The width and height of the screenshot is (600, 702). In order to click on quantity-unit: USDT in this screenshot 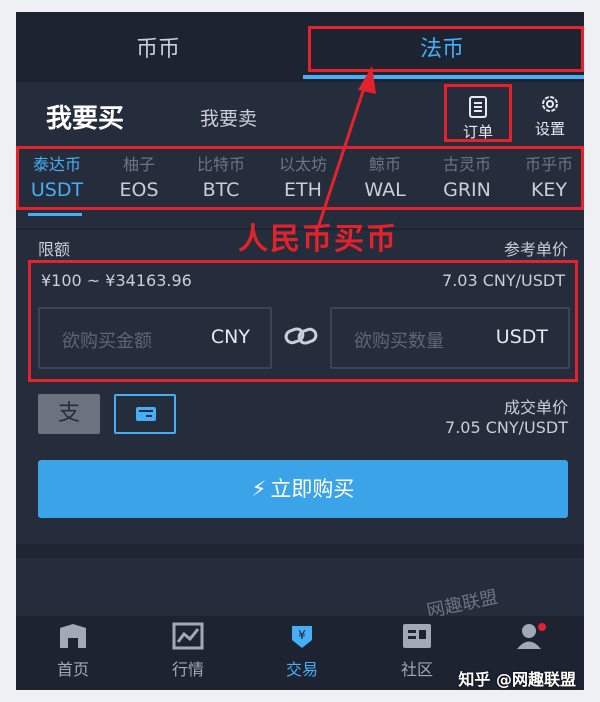, I will do `click(521, 337)`.